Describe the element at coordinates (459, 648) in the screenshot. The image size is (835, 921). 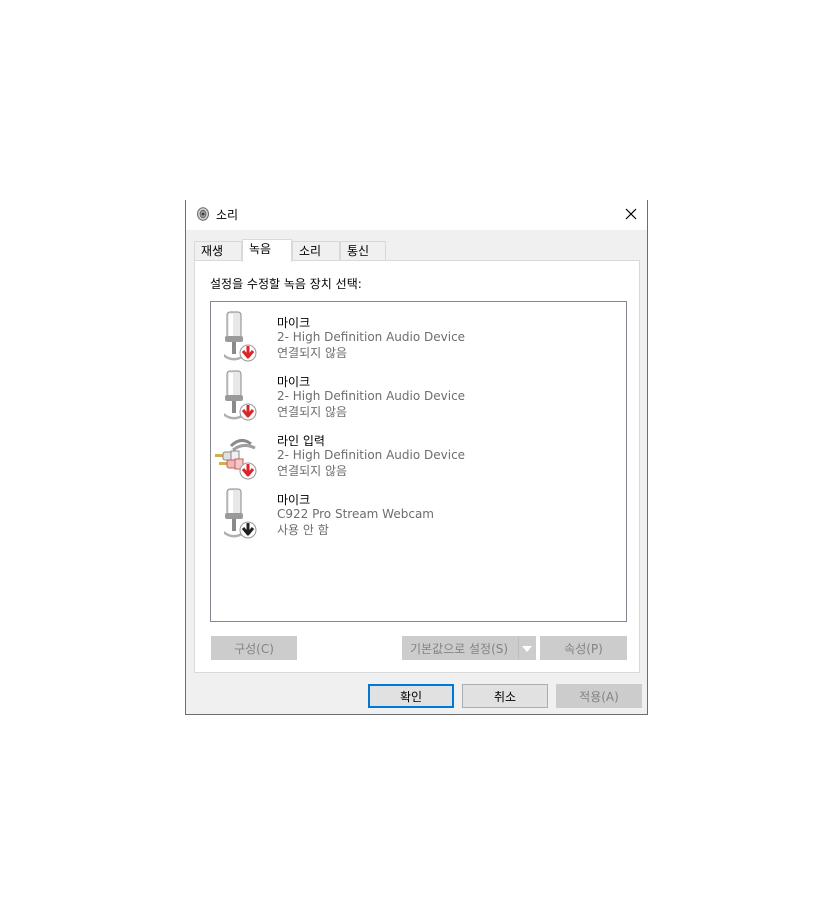
I see `set-default-label: 기본값으로 설정(S)` at that location.